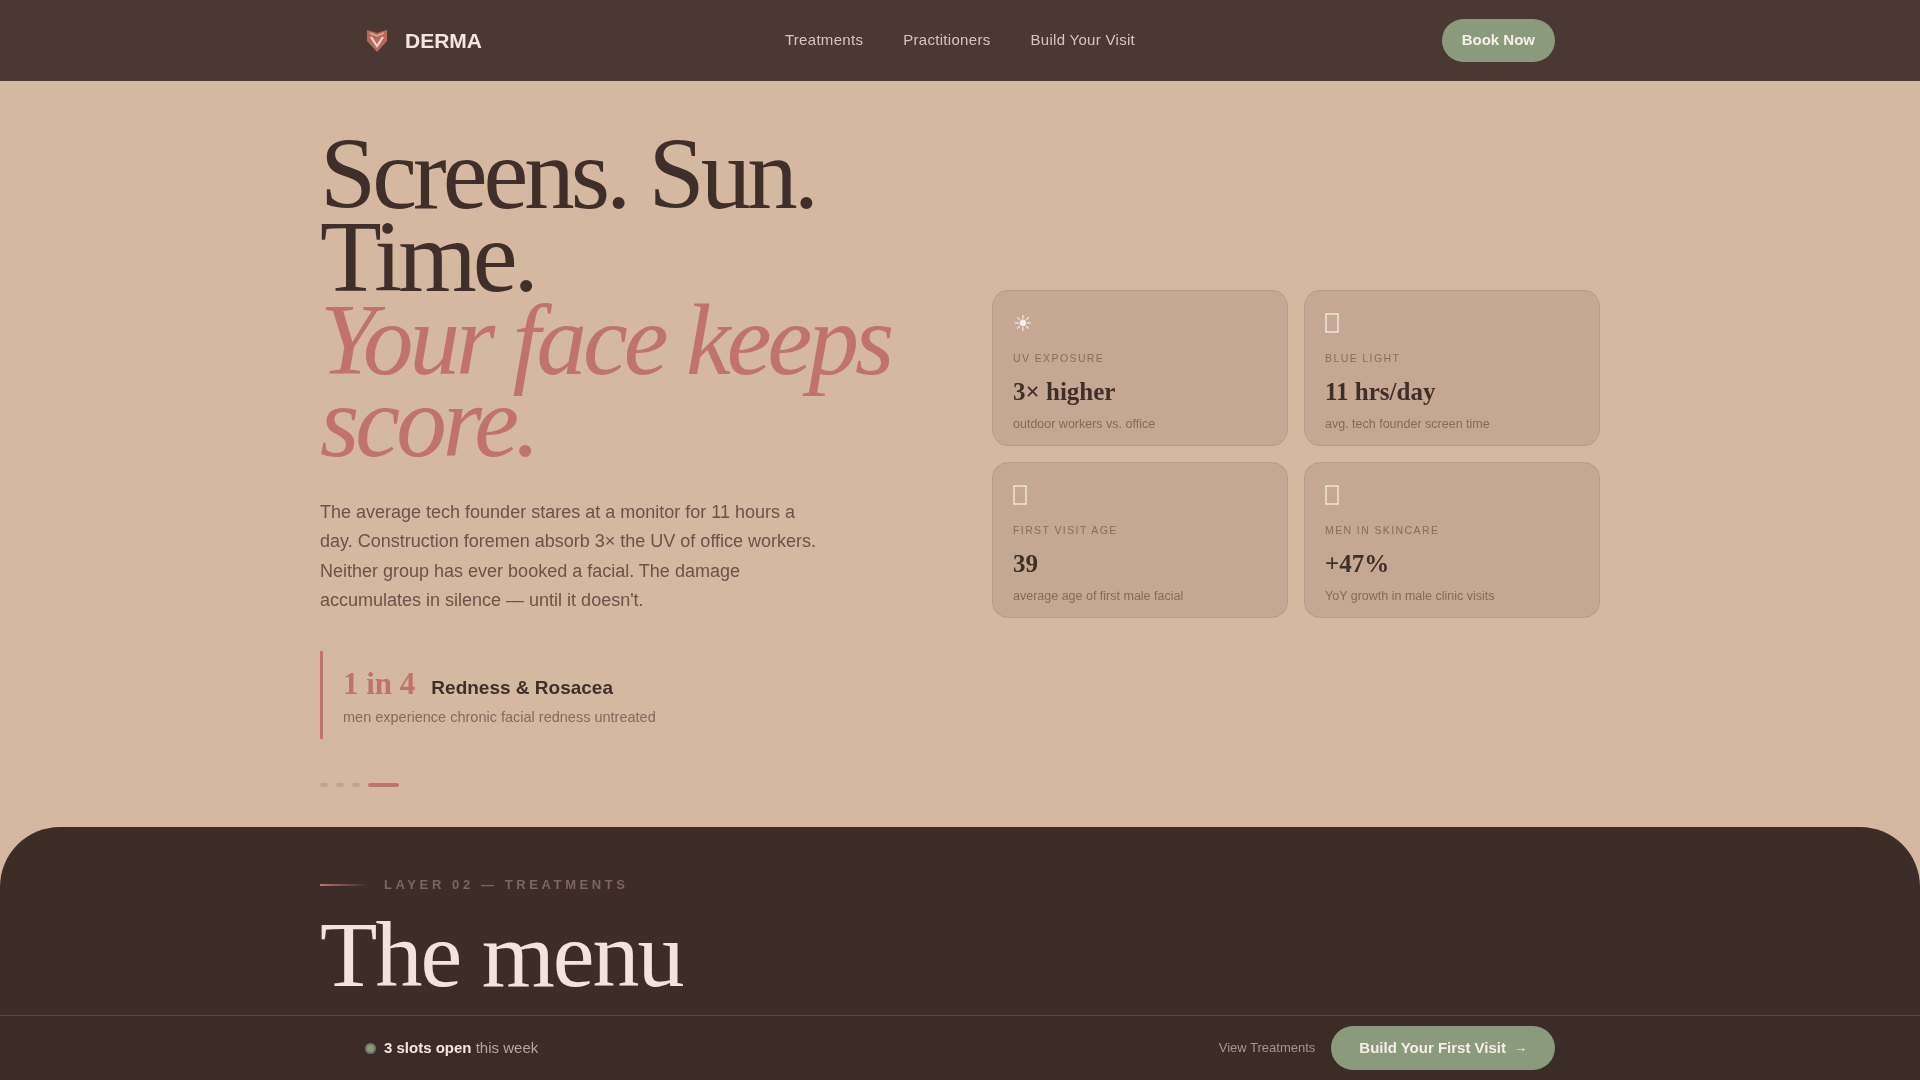  Describe the element at coordinates (947, 40) in the screenshot. I see `nav-link: Practitioners` at that location.